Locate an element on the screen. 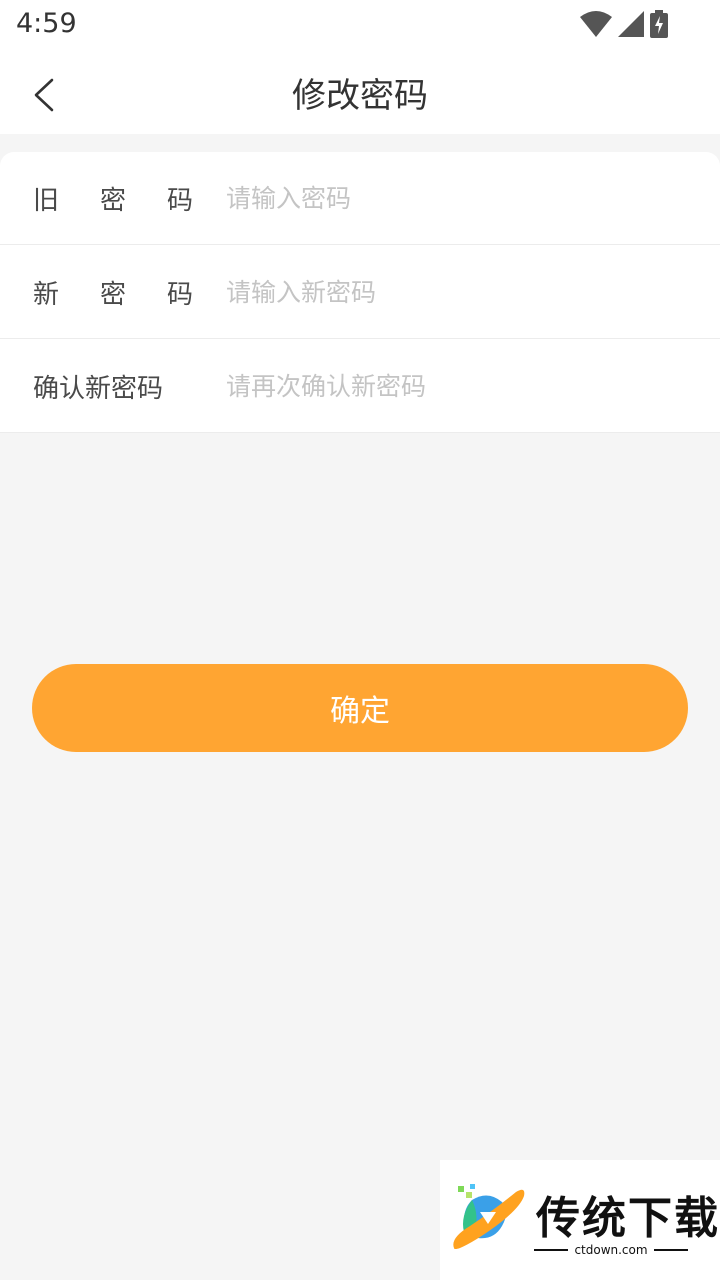 The image size is (720, 1280). label-char: 旧 is located at coordinates (46, 200).